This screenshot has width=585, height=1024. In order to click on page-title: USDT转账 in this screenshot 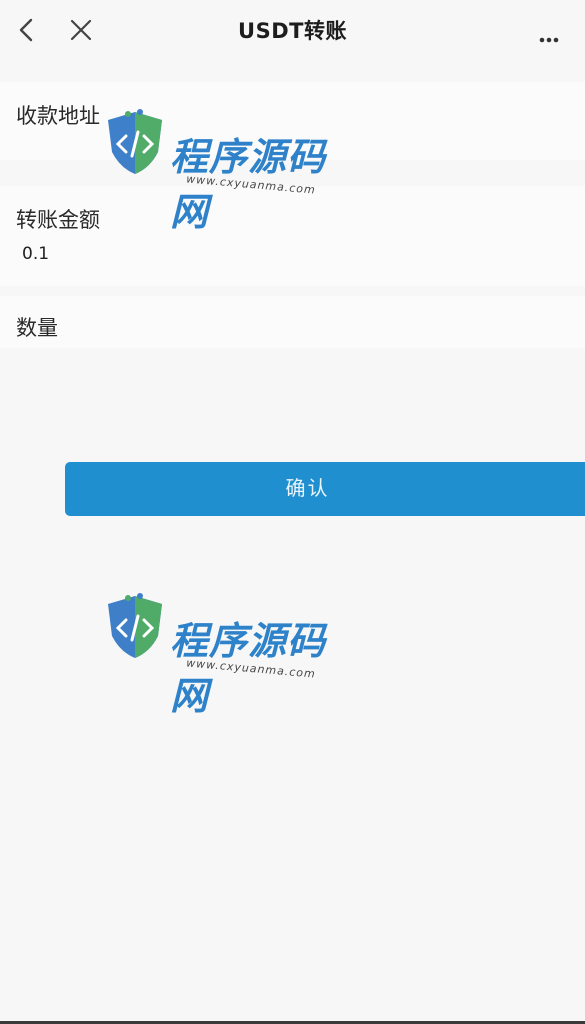, I will do `click(292, 31)`.